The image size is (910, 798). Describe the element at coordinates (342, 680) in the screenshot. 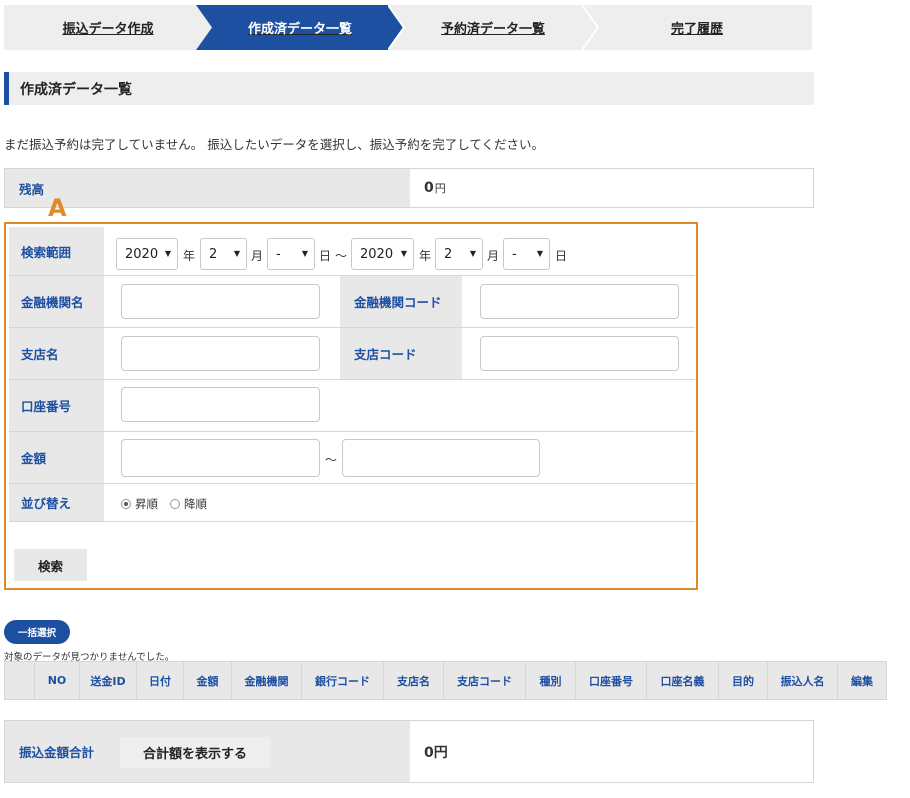

I see `column-header-bank-code: 銀行コード` at that location.